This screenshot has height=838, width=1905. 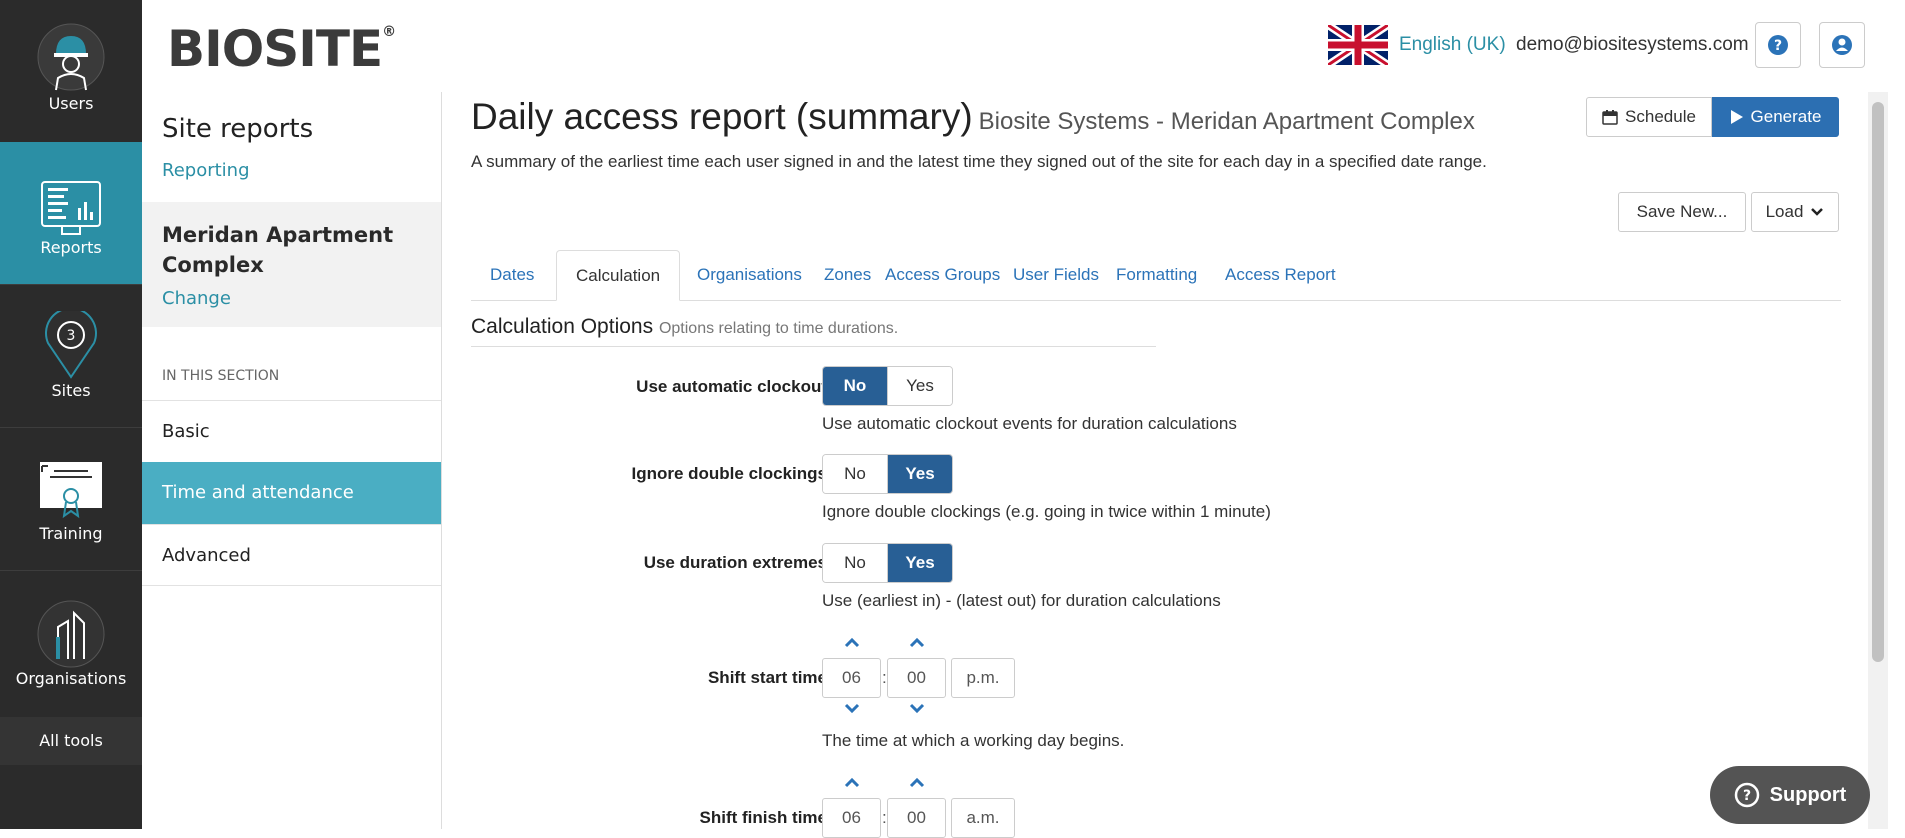 What do you see at coordinates (221, 376) in the screenshot?
I see `section-heading: IN THIS SECTION` at bounding box center [221, 376].